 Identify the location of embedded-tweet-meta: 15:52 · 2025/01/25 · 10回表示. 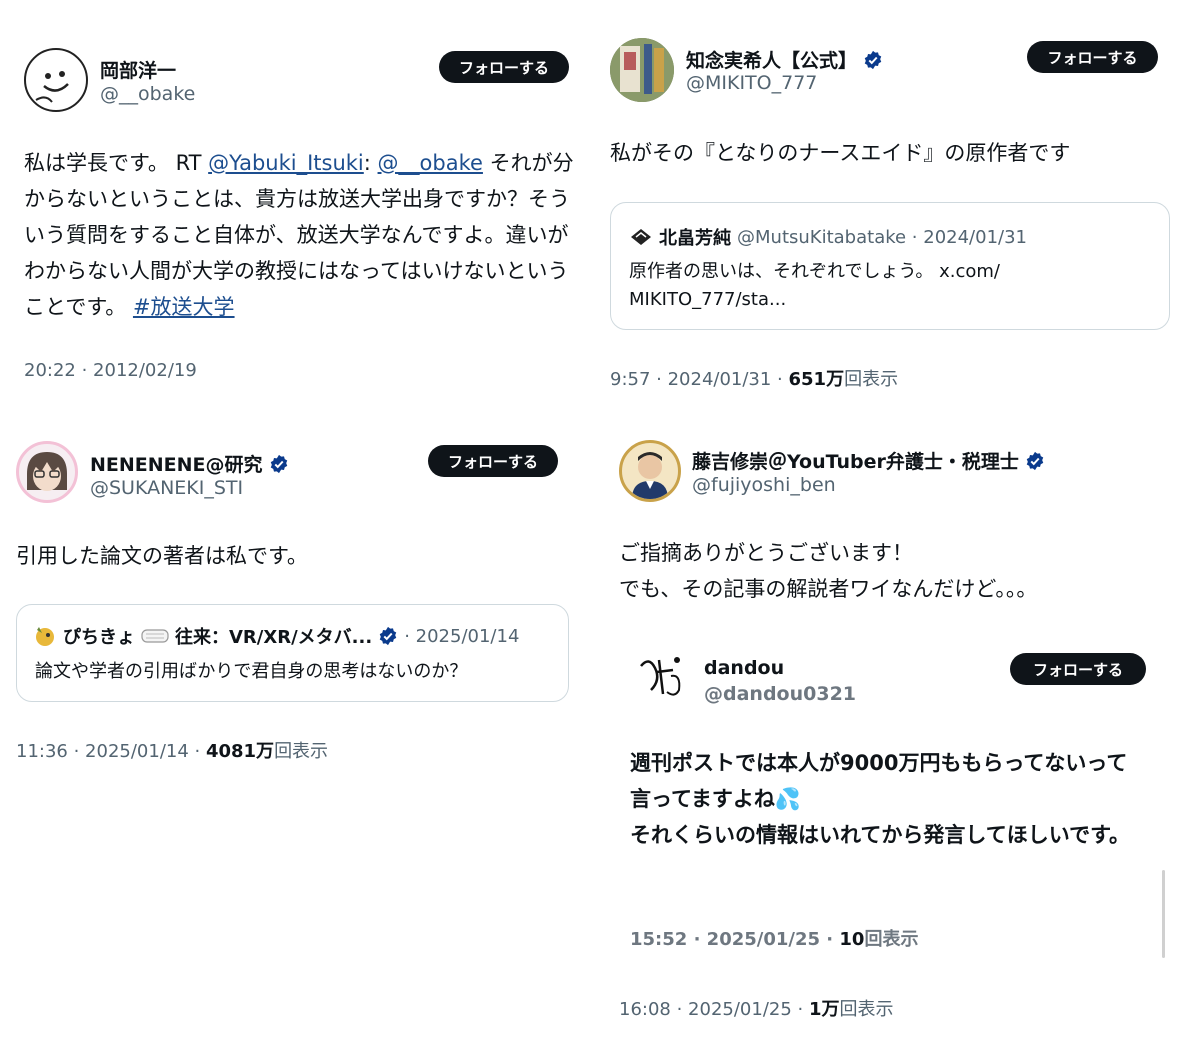
(774, 938).